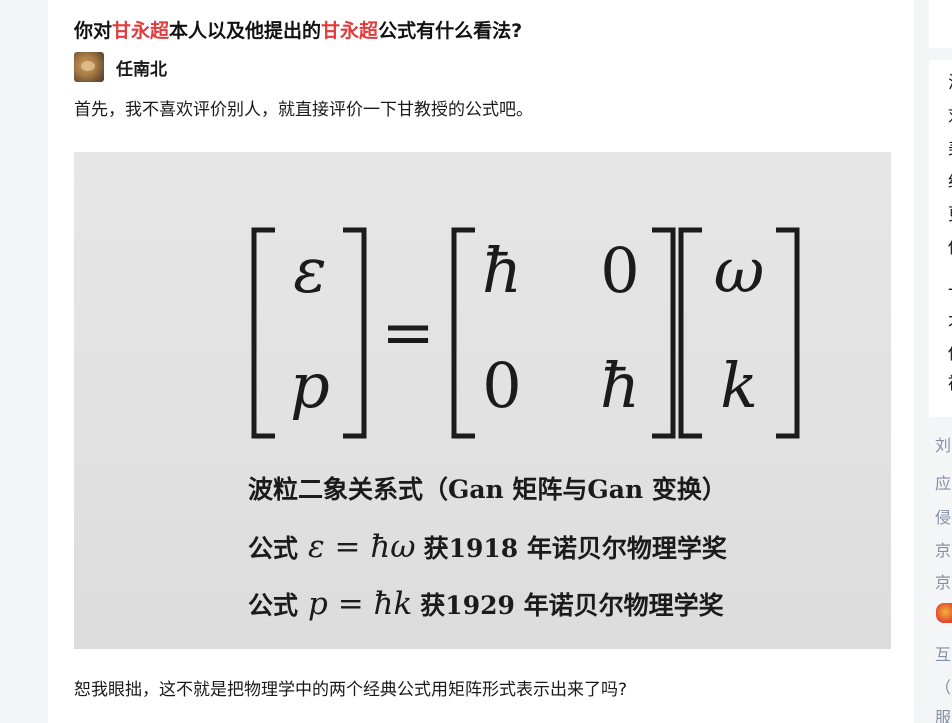 This screenshot has height=723, width=952. What do you see at coordinates (360, 604) in the screenshot?
I see `caption-formula: p = ħk` at bounding box center [360, 604].